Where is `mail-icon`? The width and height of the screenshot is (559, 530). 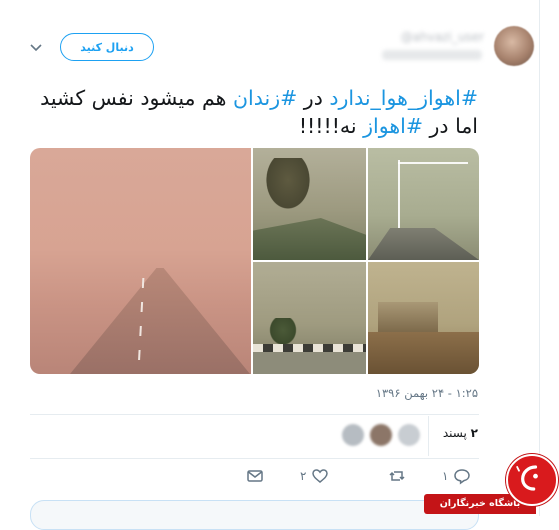 mail-icon is located at coordinates (255, 476).